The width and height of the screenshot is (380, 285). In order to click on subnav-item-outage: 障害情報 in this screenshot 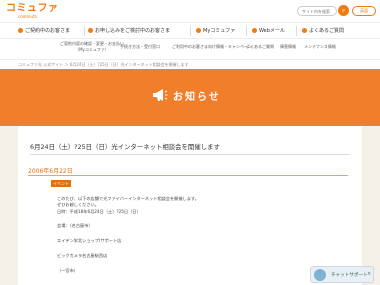, I will do `click(288, 47)`.